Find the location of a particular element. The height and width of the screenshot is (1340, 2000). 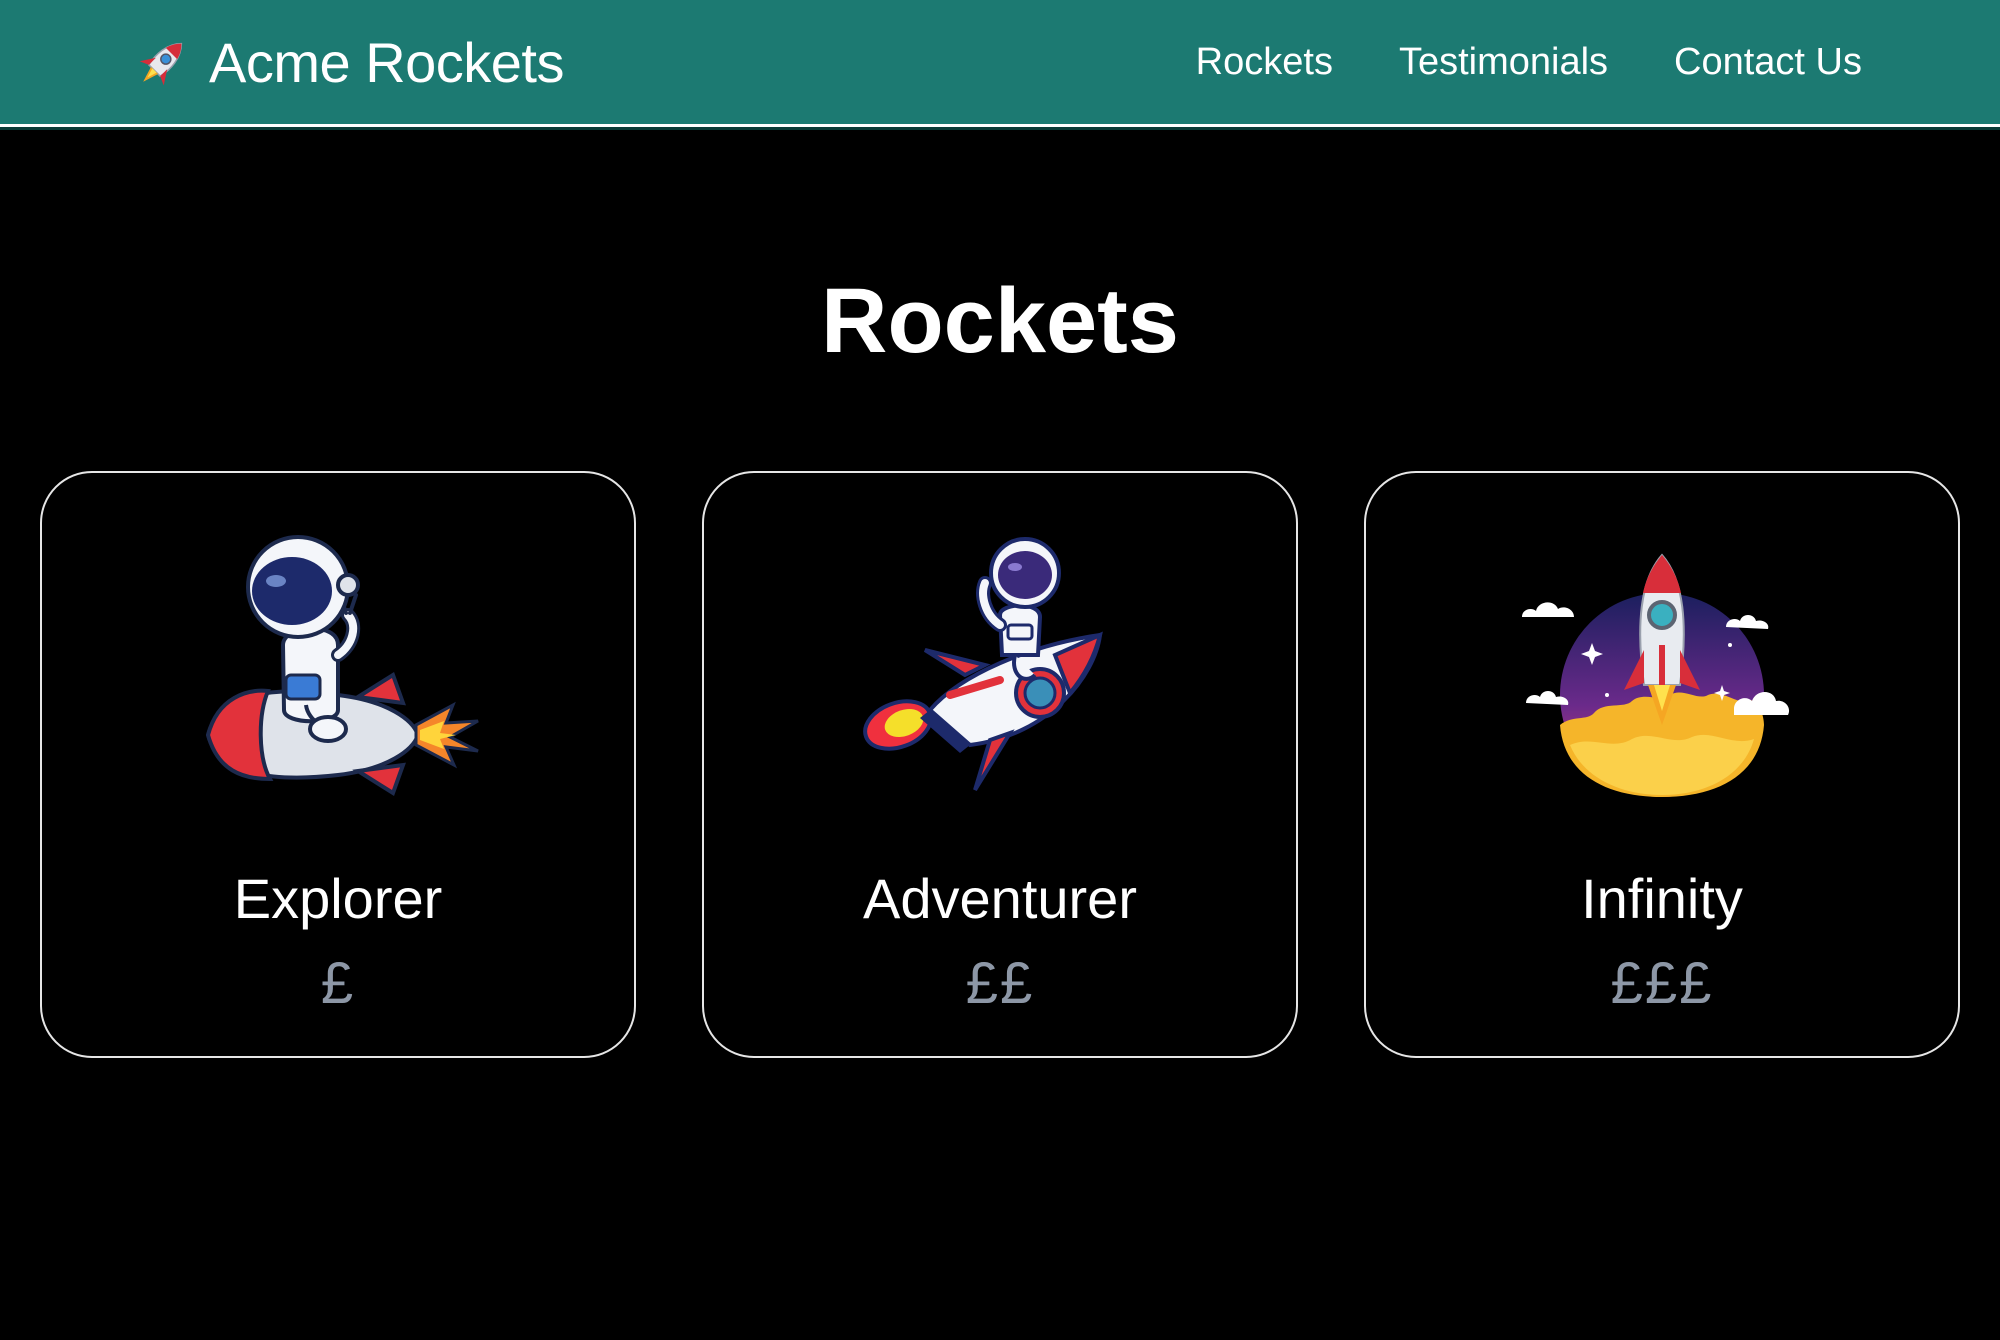

nav-link-rockets: Rockets is located at coordinates (1264, 62).